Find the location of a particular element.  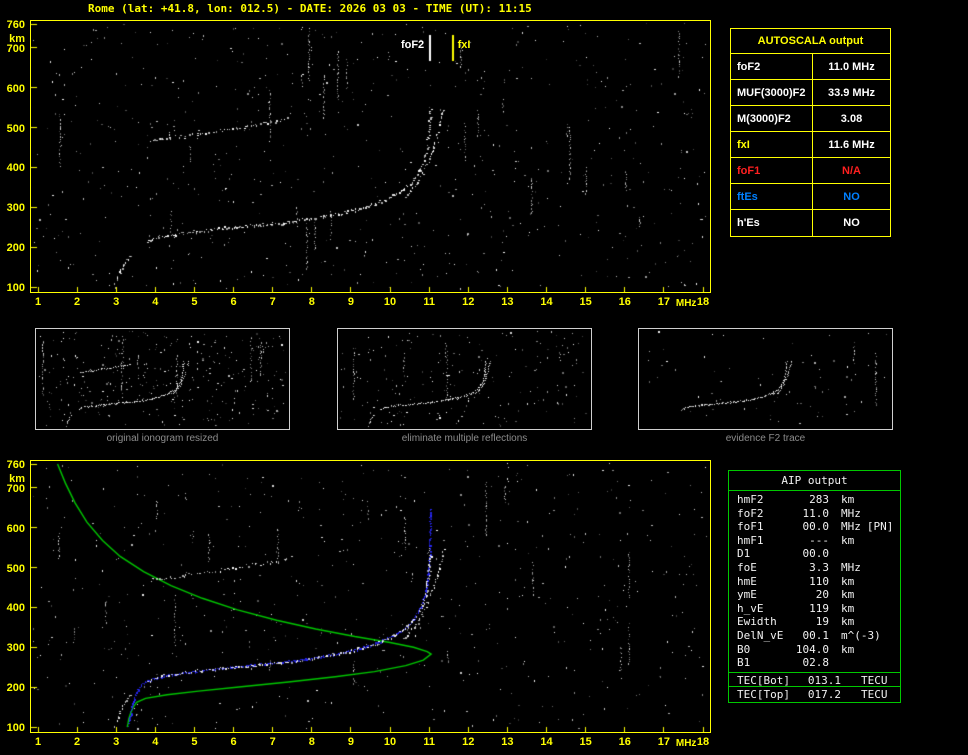

x-tick-label: 10 is located at coordinates (390, 302).